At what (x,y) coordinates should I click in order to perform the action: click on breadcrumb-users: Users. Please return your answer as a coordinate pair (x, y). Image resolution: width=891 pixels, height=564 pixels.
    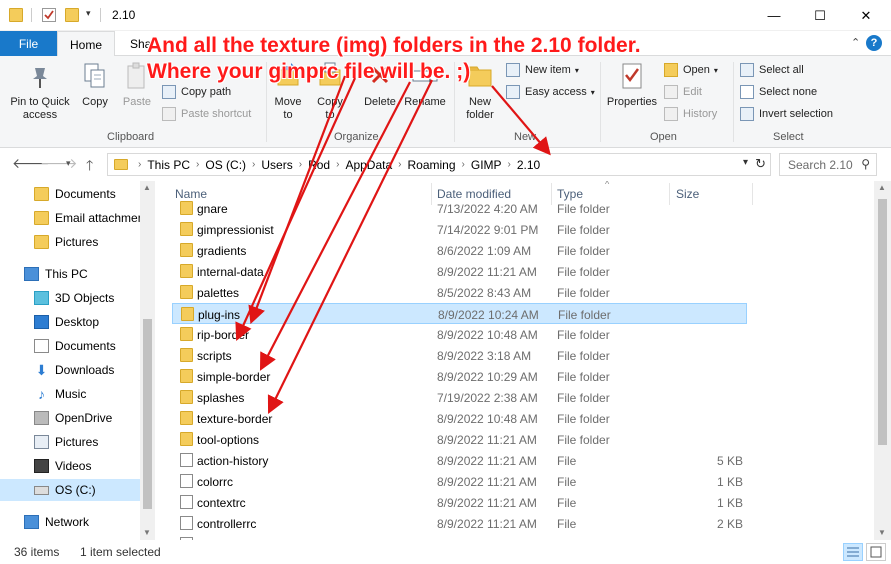
    Looking at the image, I should click on (276, 165).